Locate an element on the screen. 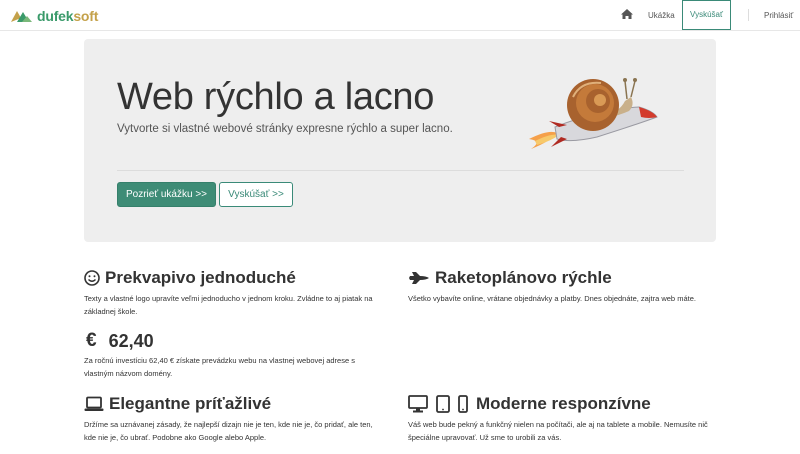  mobile-icon is located at coordinates (463, 404).